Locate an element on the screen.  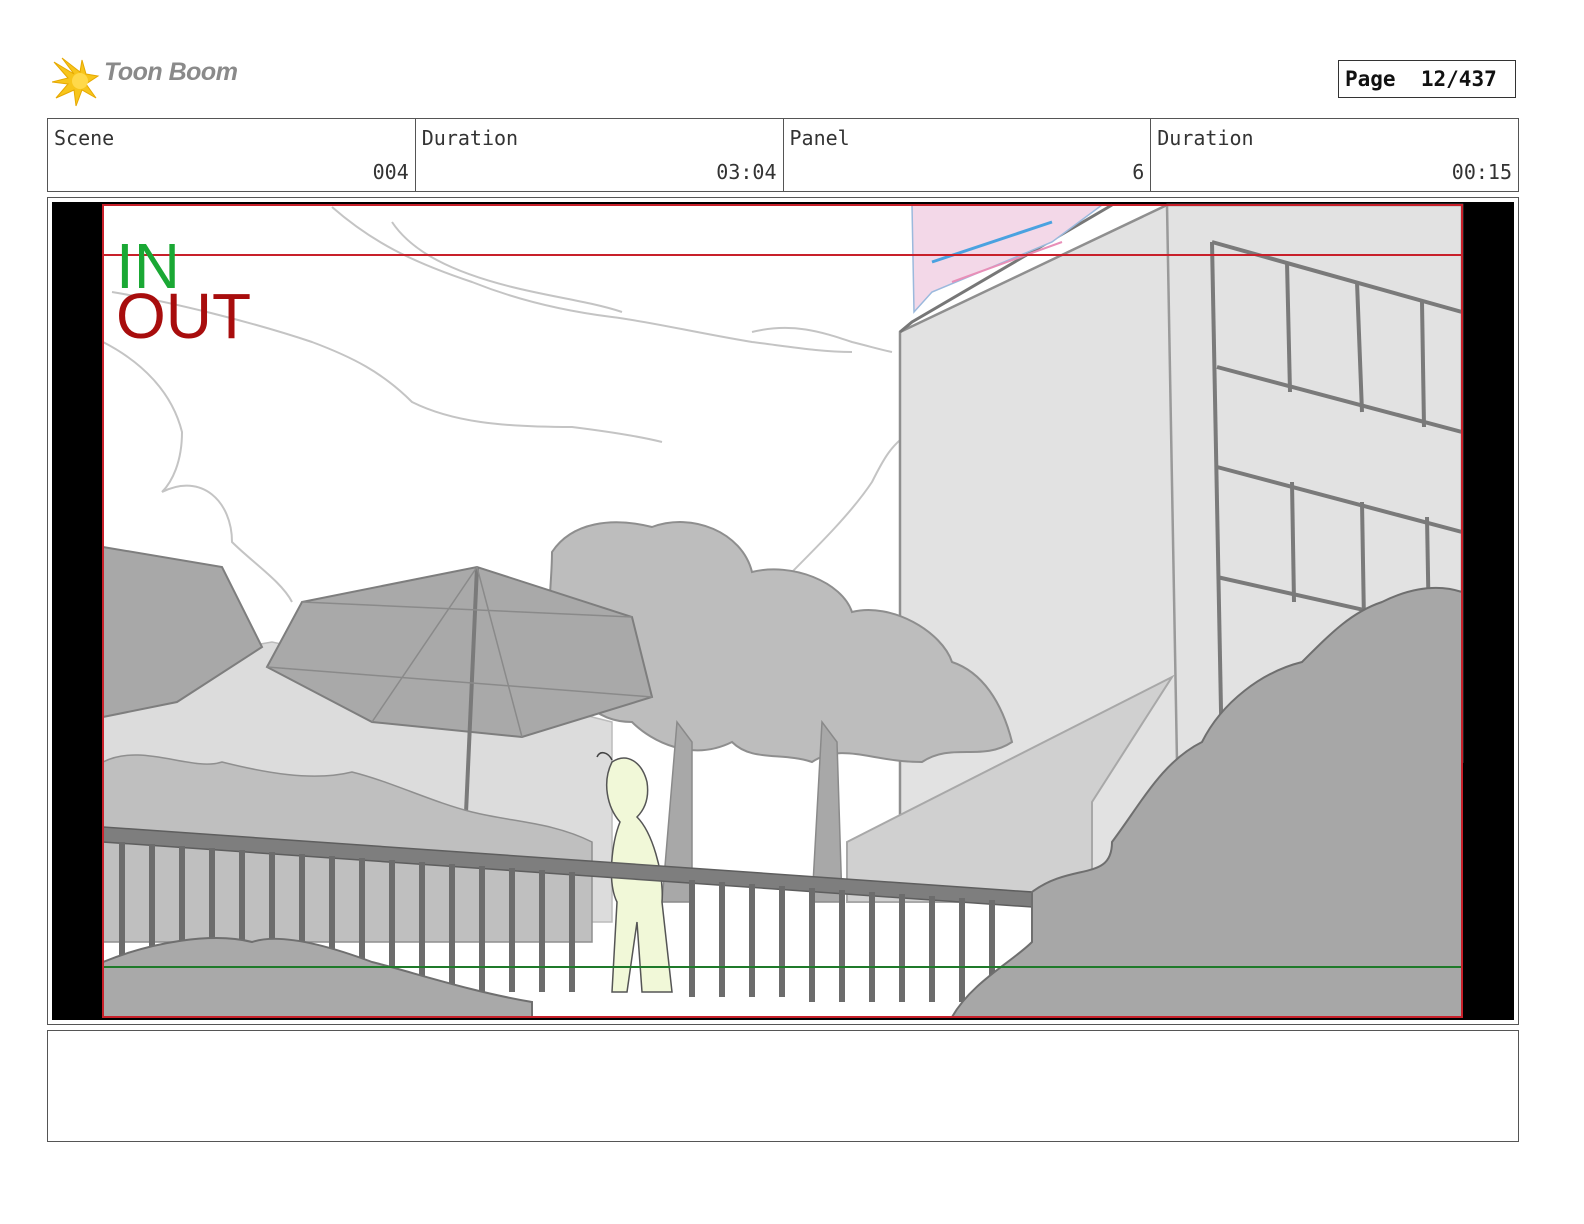
panel-cell: Panel 6 is located at coordinates (966, 155).